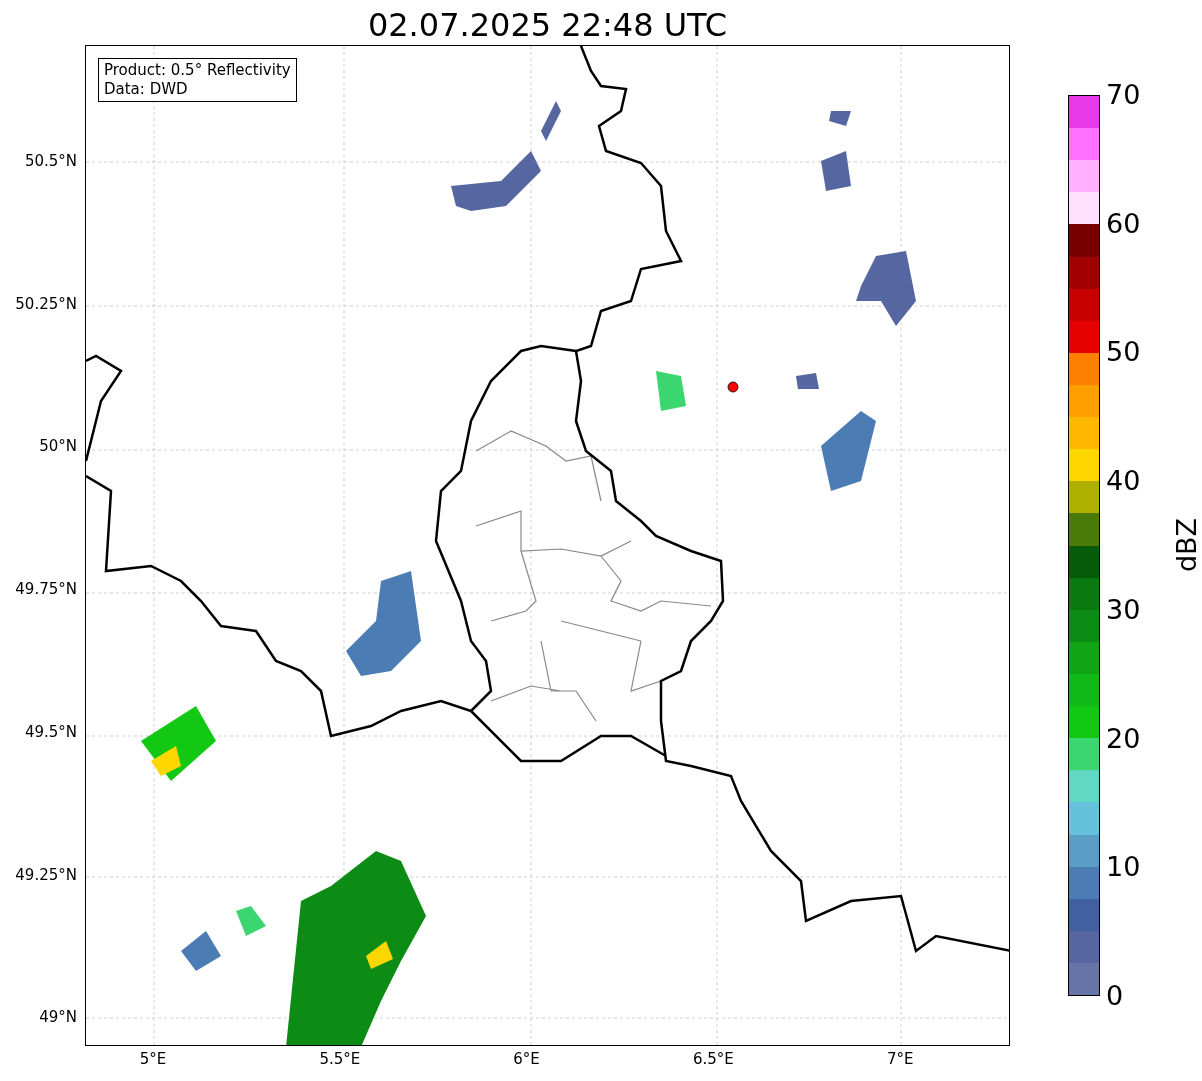 This screenshot has width=1202, height=1081. What do you see at coordinates (1123, 352) in the screenshot?
I see `colorbar-tick-label: 50` at bounding box center [1123, 352].